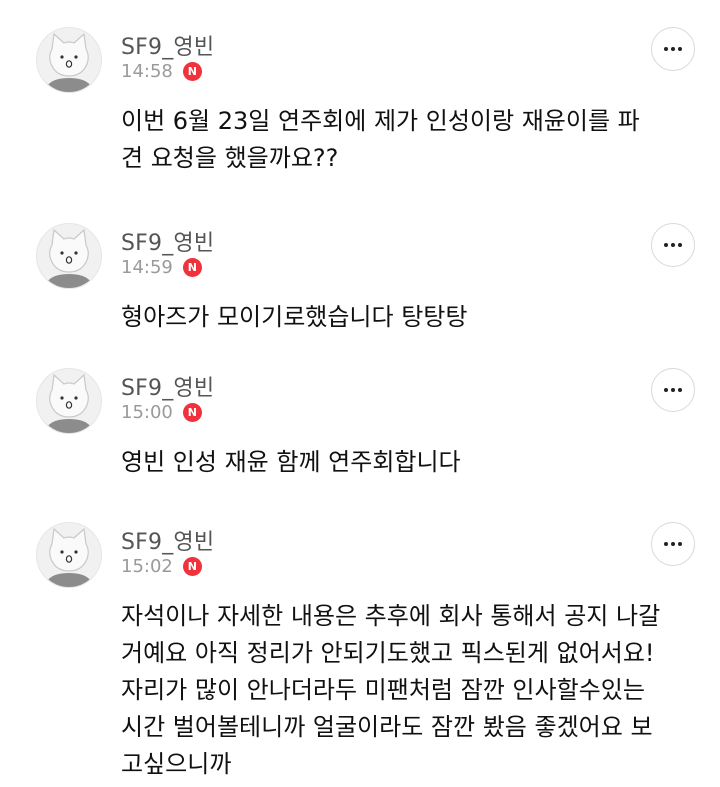 This screenshot has height=787, width=720. I want to click on comment-meta: 15:02 N, so click(161, 566).